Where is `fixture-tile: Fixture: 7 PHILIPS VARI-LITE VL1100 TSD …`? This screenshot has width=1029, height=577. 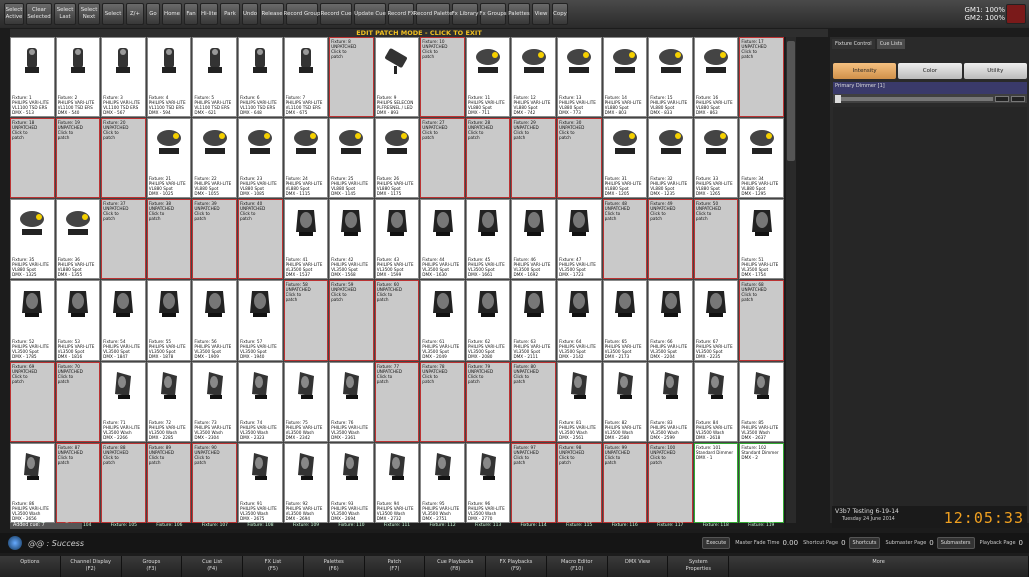 fixture-tile: Fixture: 7 PHILIPS VARI-LITE VL1100 TSD … is located at coordinates (306, 77).